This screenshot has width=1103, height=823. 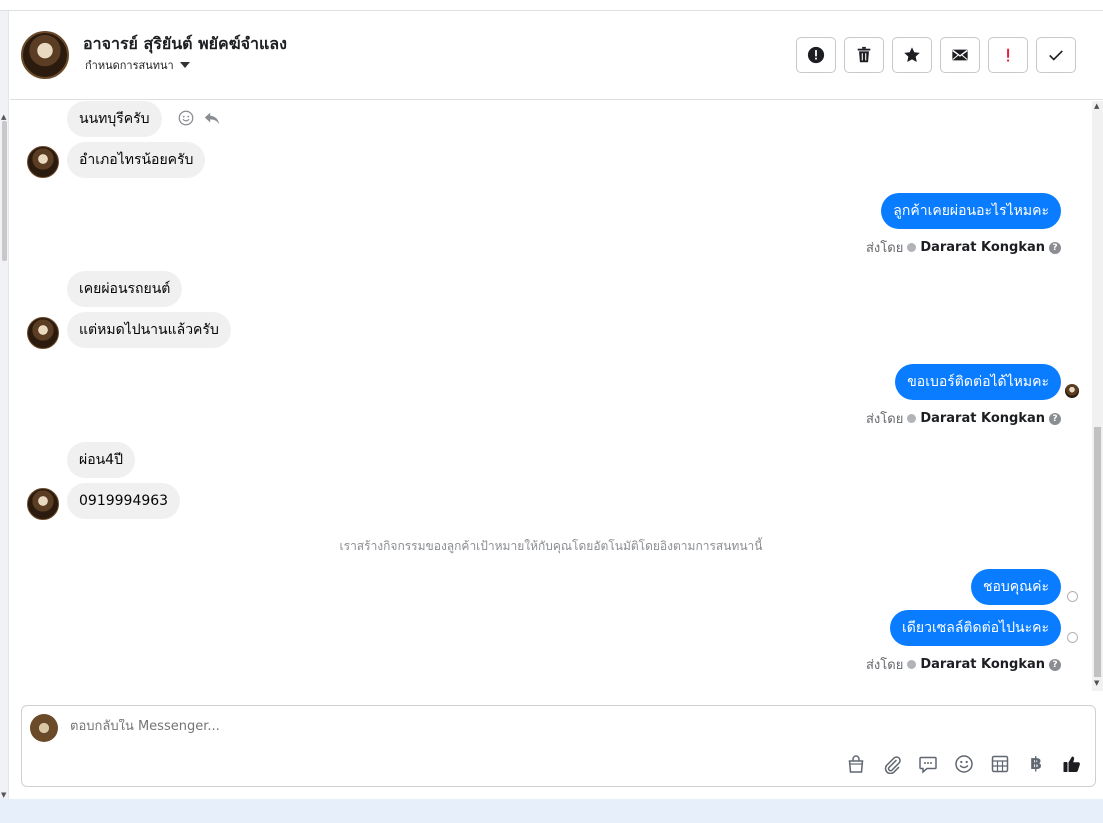 I want to click on emoji-react-icon, so click(x=186, y=118).